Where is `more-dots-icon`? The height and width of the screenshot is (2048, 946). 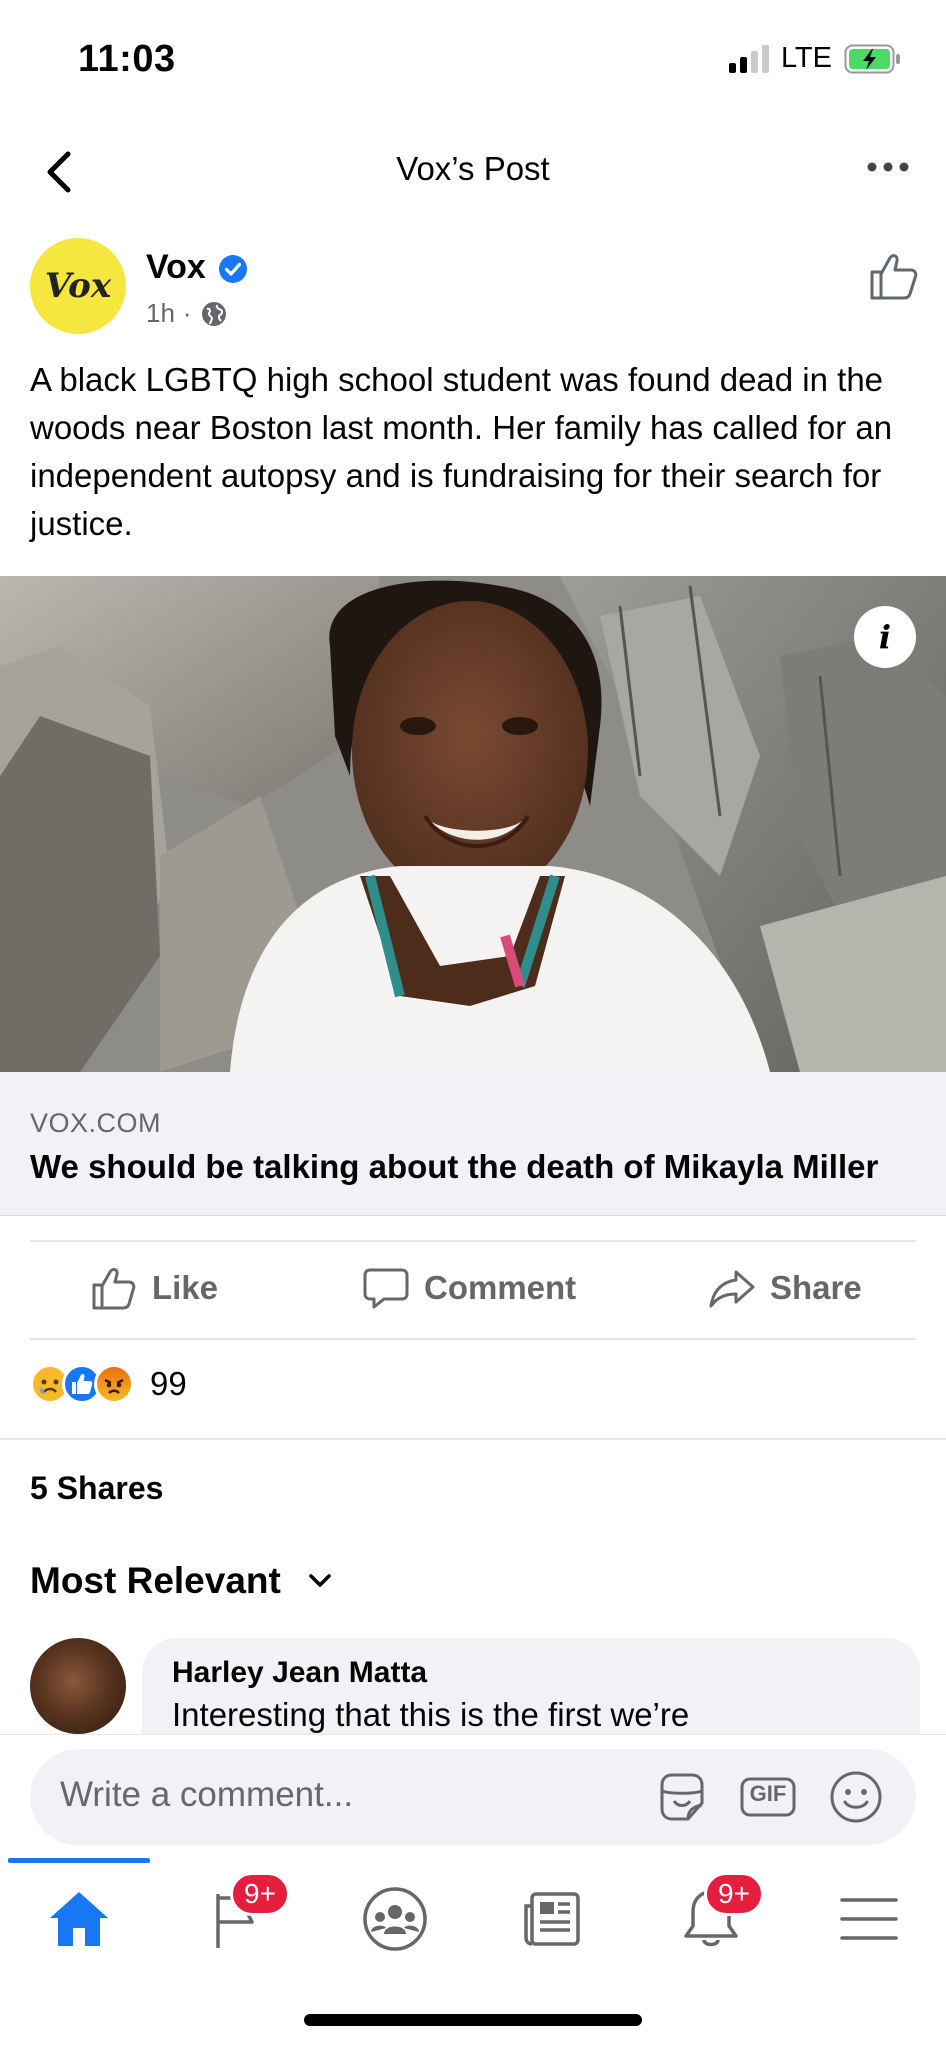
more-dots-icon is located at coordinates (888, 167).